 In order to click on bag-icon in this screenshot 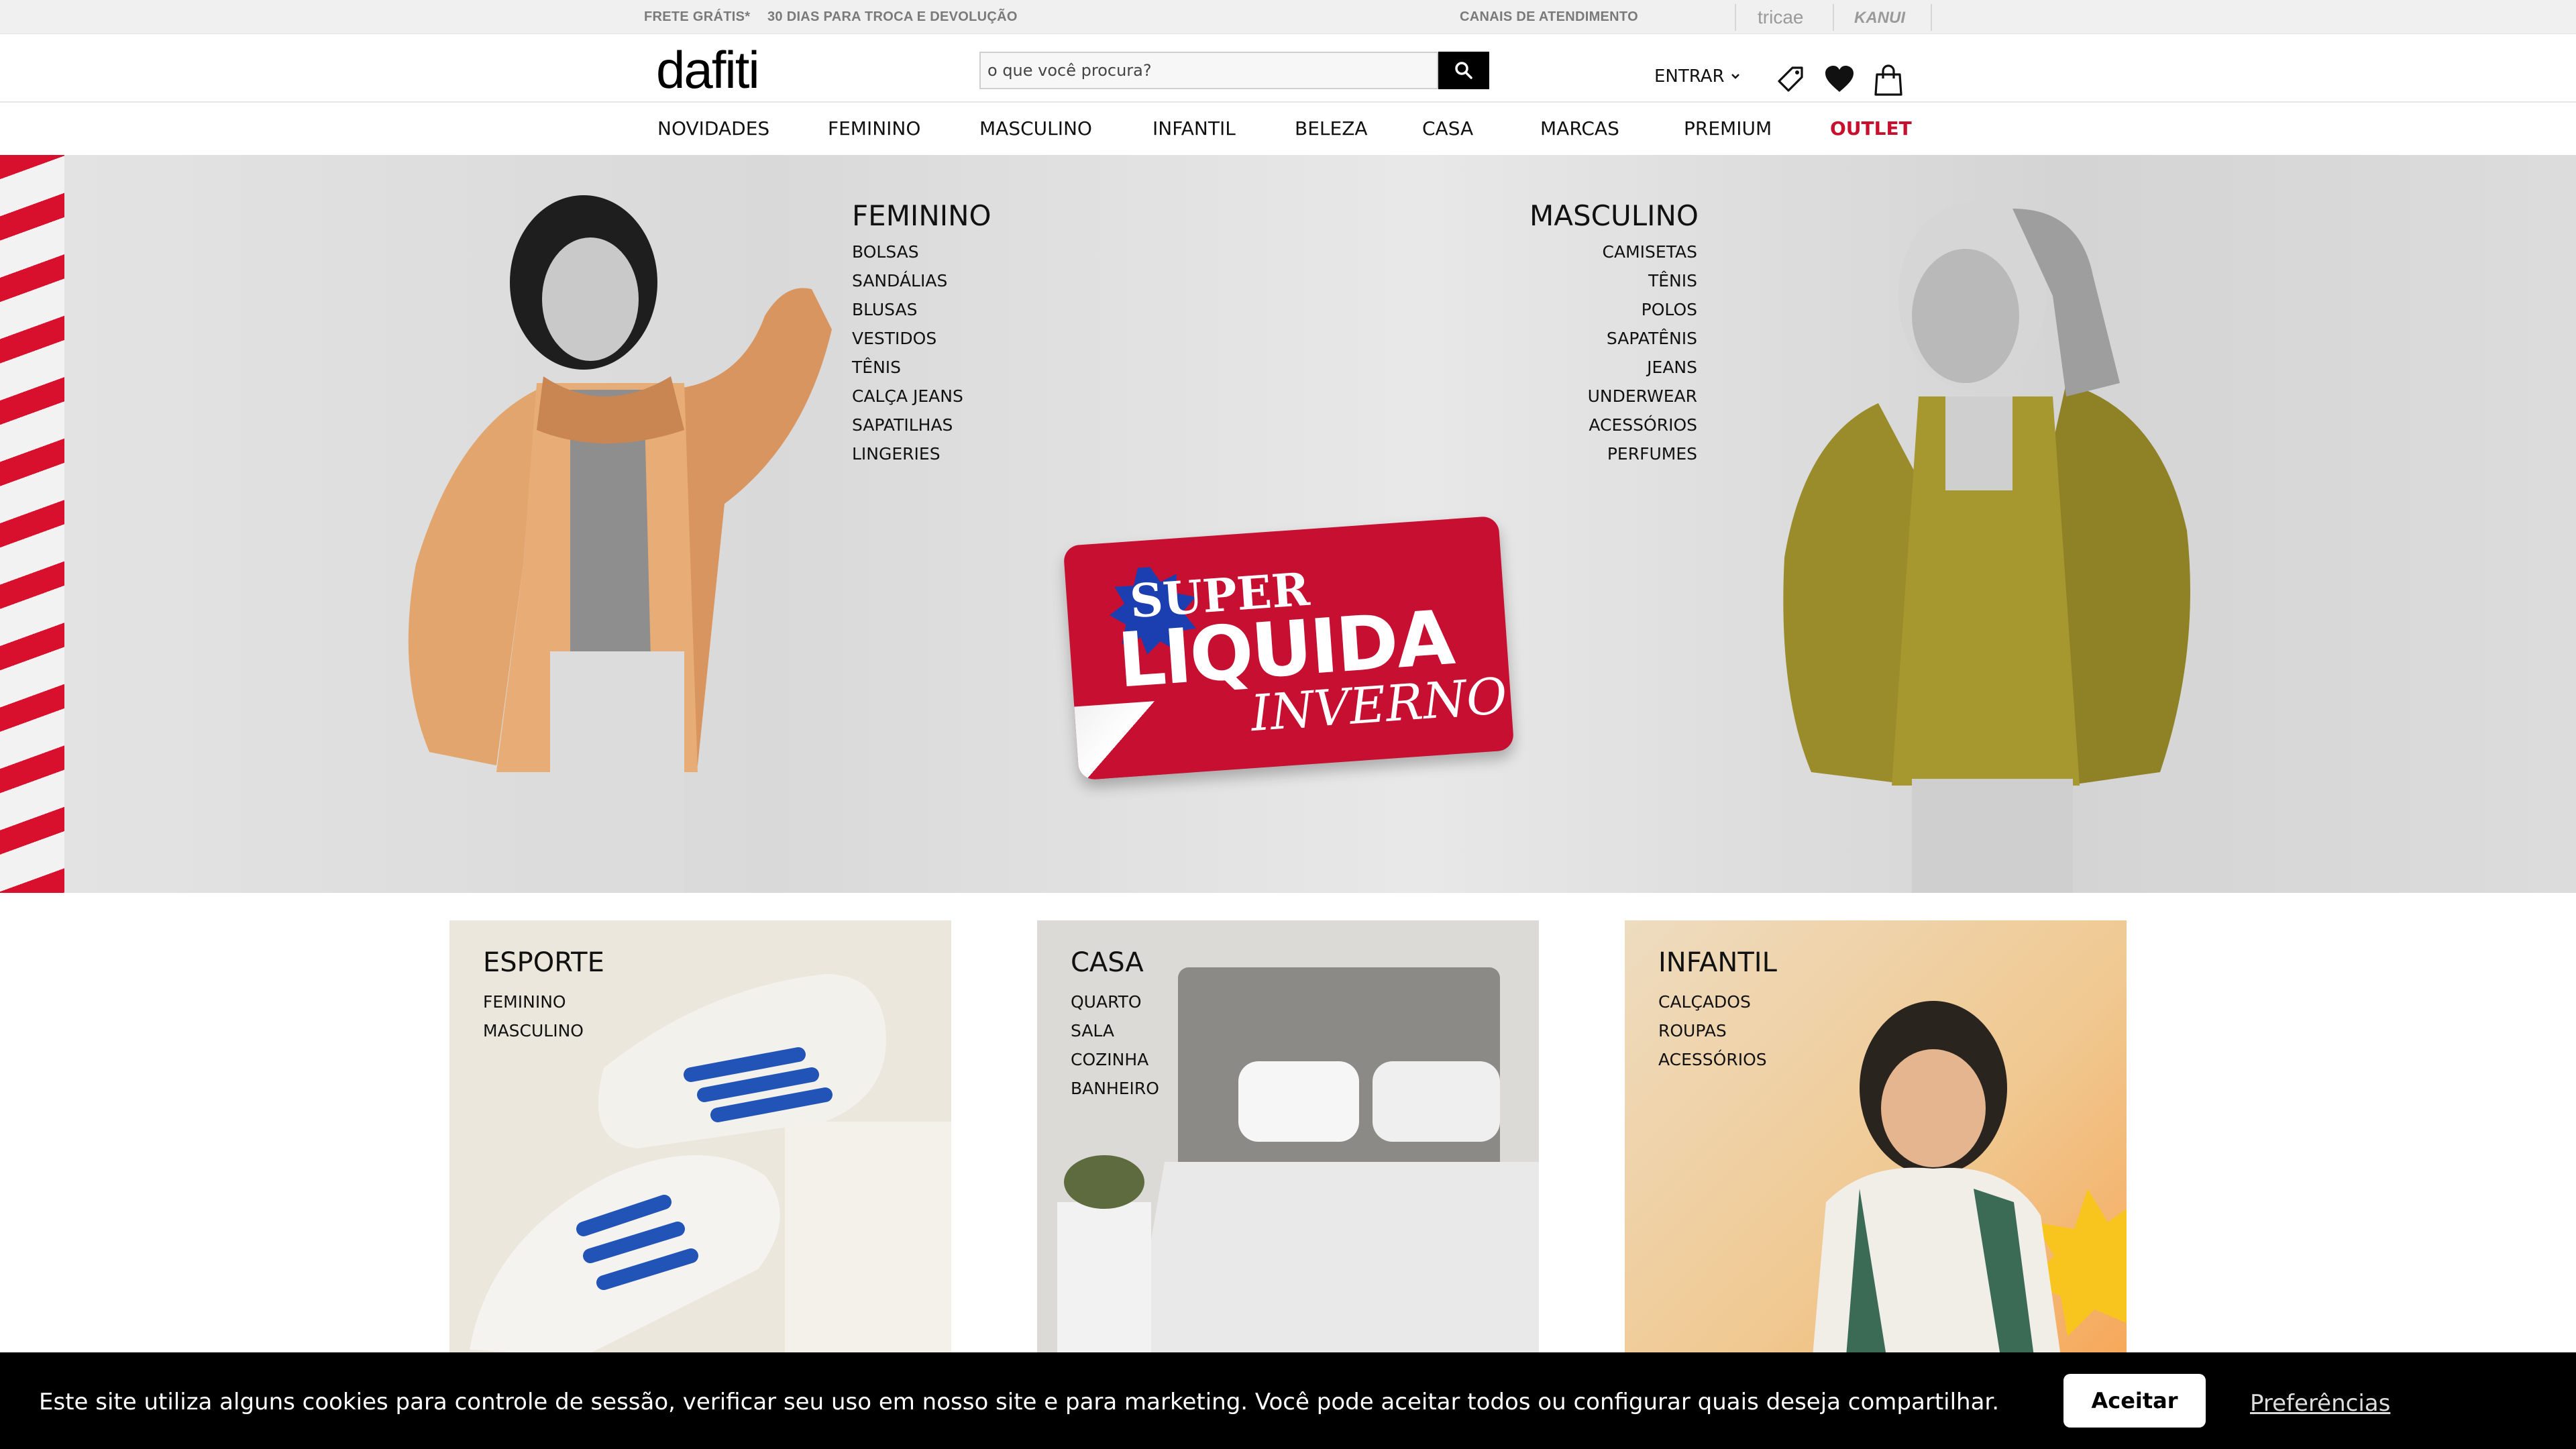, I will do `click(1888, 81)`.